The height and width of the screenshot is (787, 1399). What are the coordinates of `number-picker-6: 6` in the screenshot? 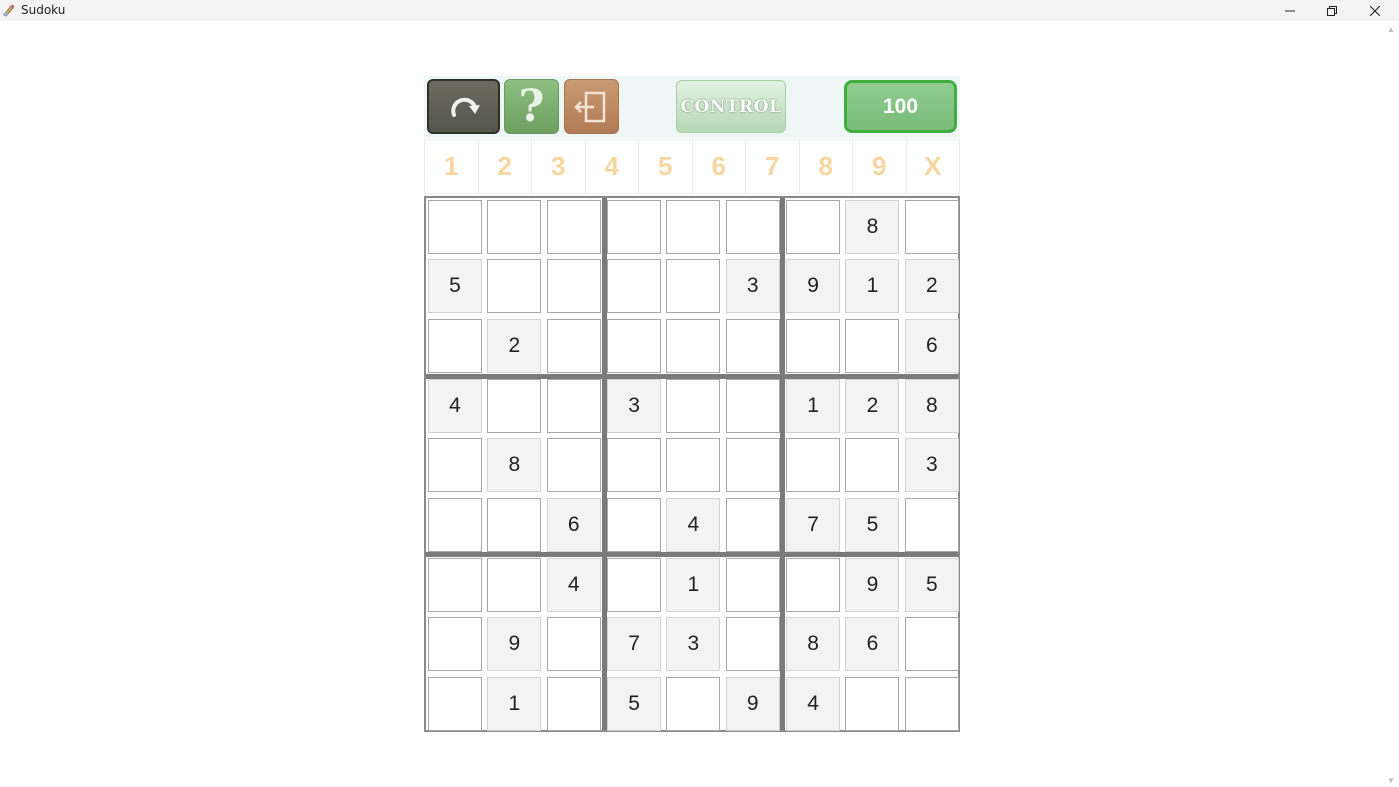 It's located at (719, 166).